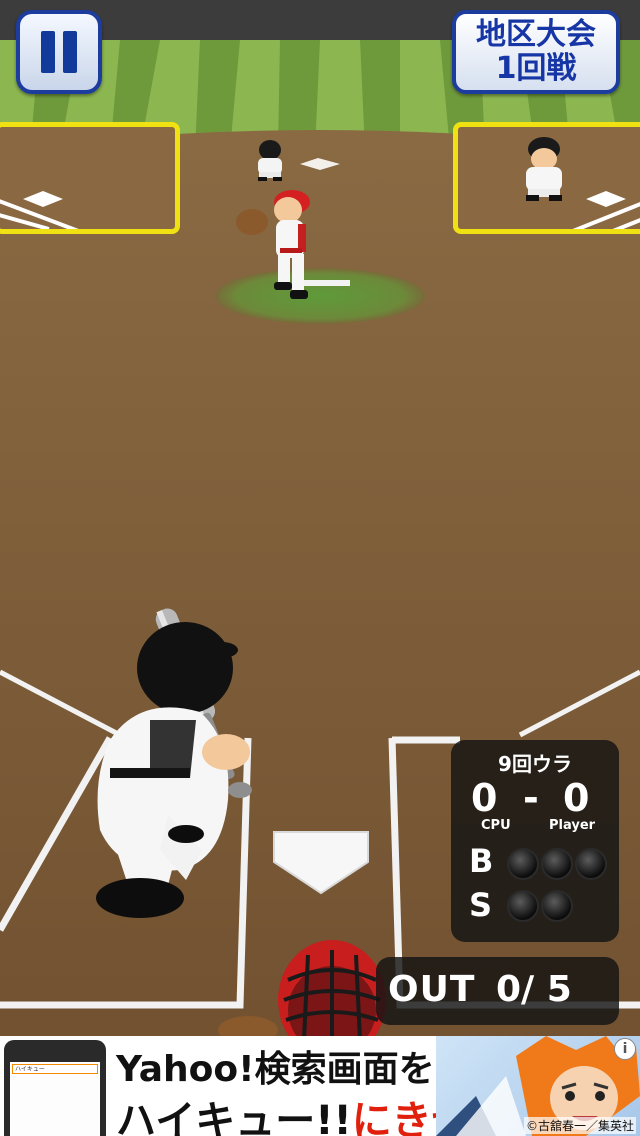  I want to click on out-count: 0/ 5, so click(534, 989).